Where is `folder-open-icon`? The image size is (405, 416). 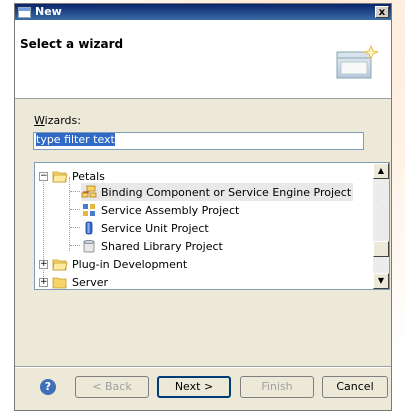 folder-open-icon is located at coordinates (60, 176).